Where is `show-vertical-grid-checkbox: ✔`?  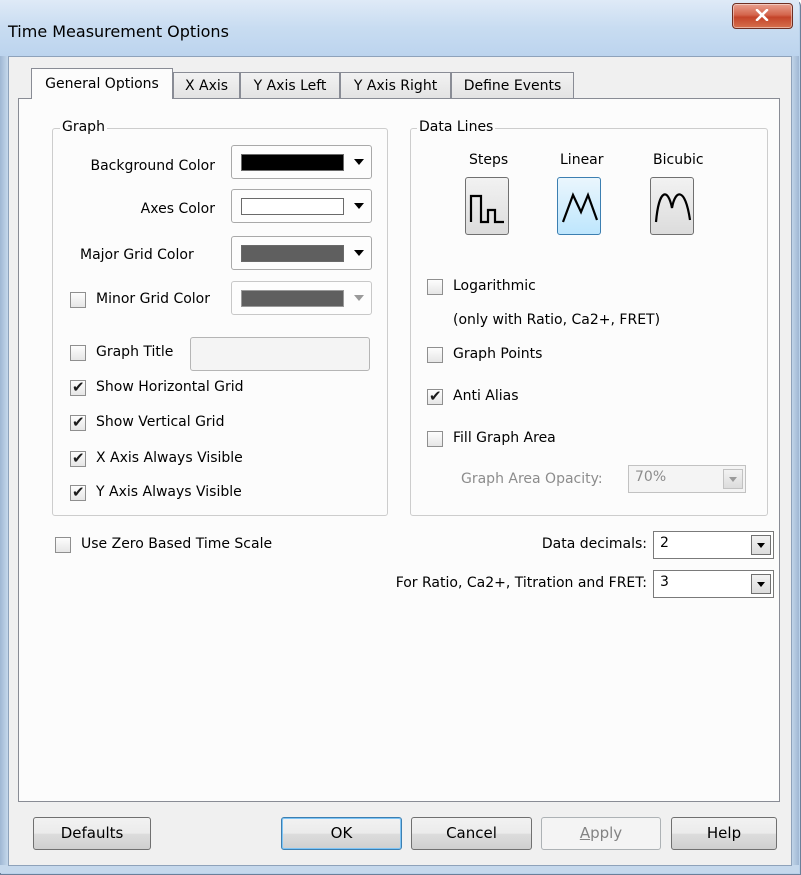
show-vertical-grid-checkbox: ✔ is located at coordinates (78, 422).